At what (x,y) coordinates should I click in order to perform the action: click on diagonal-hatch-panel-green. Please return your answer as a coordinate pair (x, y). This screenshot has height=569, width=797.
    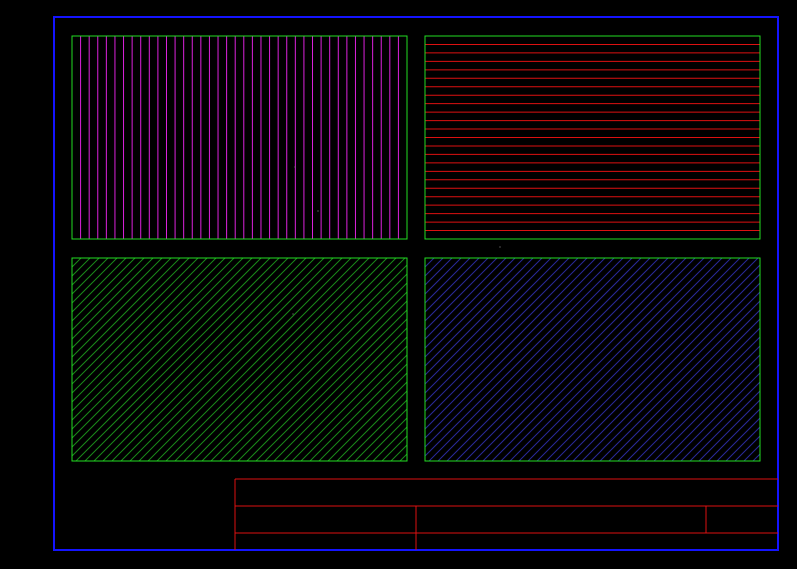
    Looking at the image, I should click on (239, 359).